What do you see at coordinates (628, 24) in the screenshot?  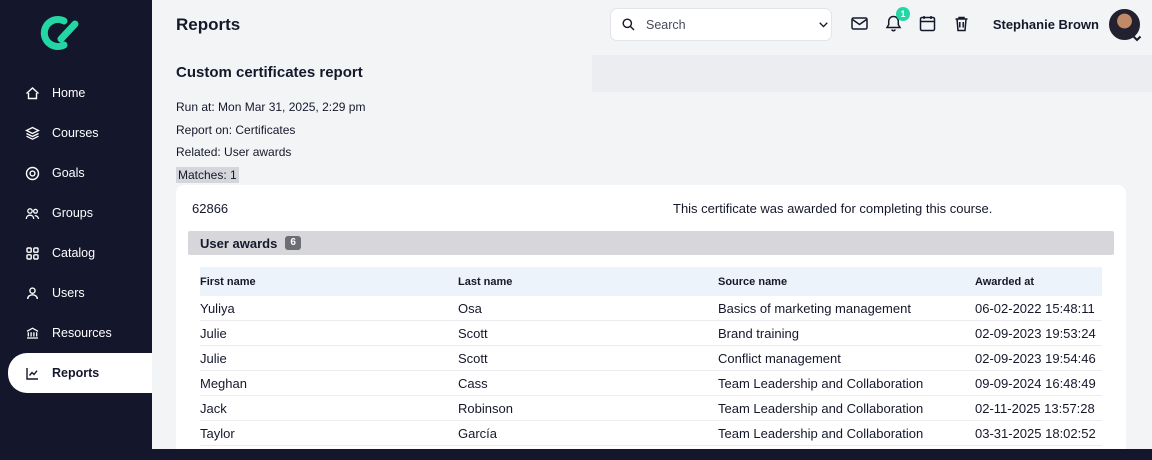 I see `search-icon` at bounding box center [628, 24].